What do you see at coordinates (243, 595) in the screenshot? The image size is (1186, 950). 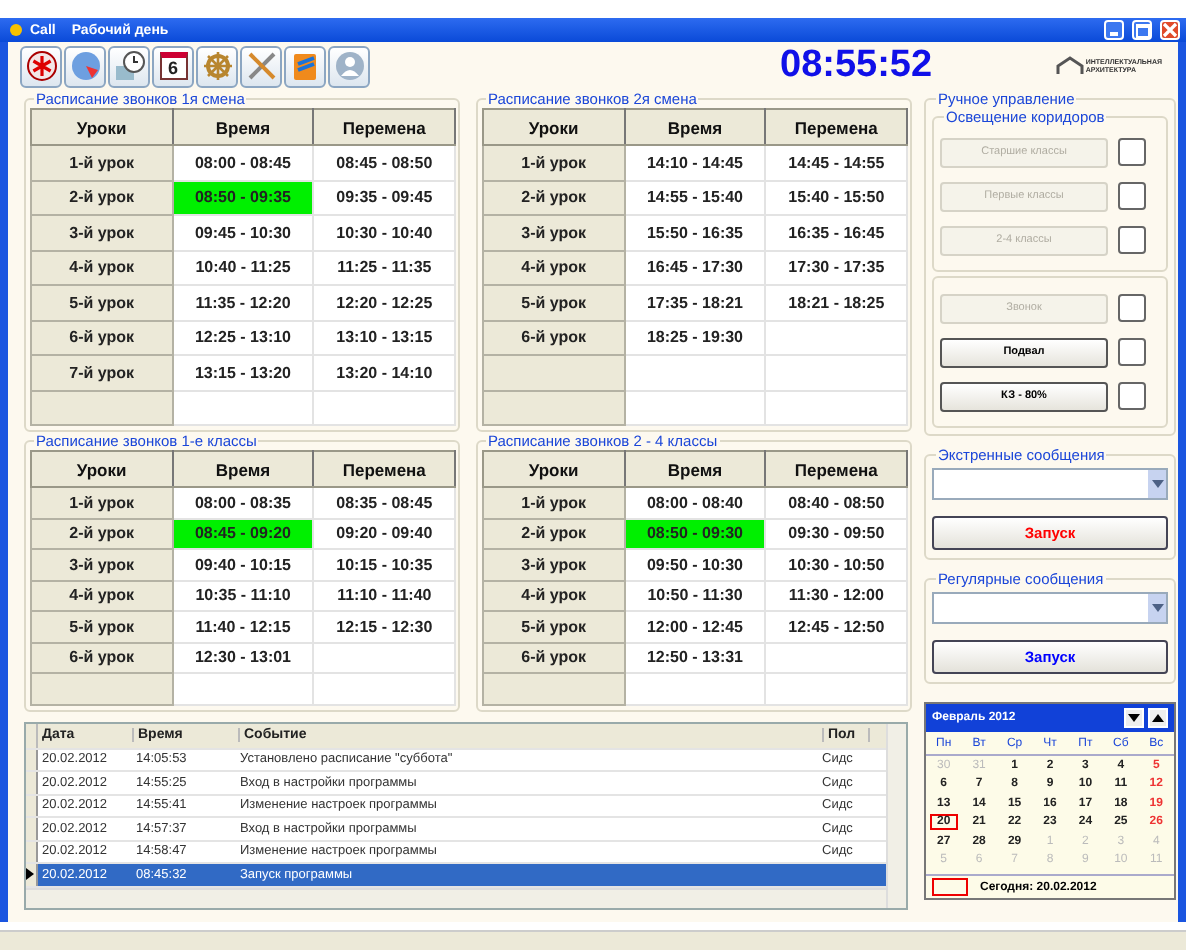 I see `table-cell: 10:35 - 11:10` at bounding box center [243, 595].